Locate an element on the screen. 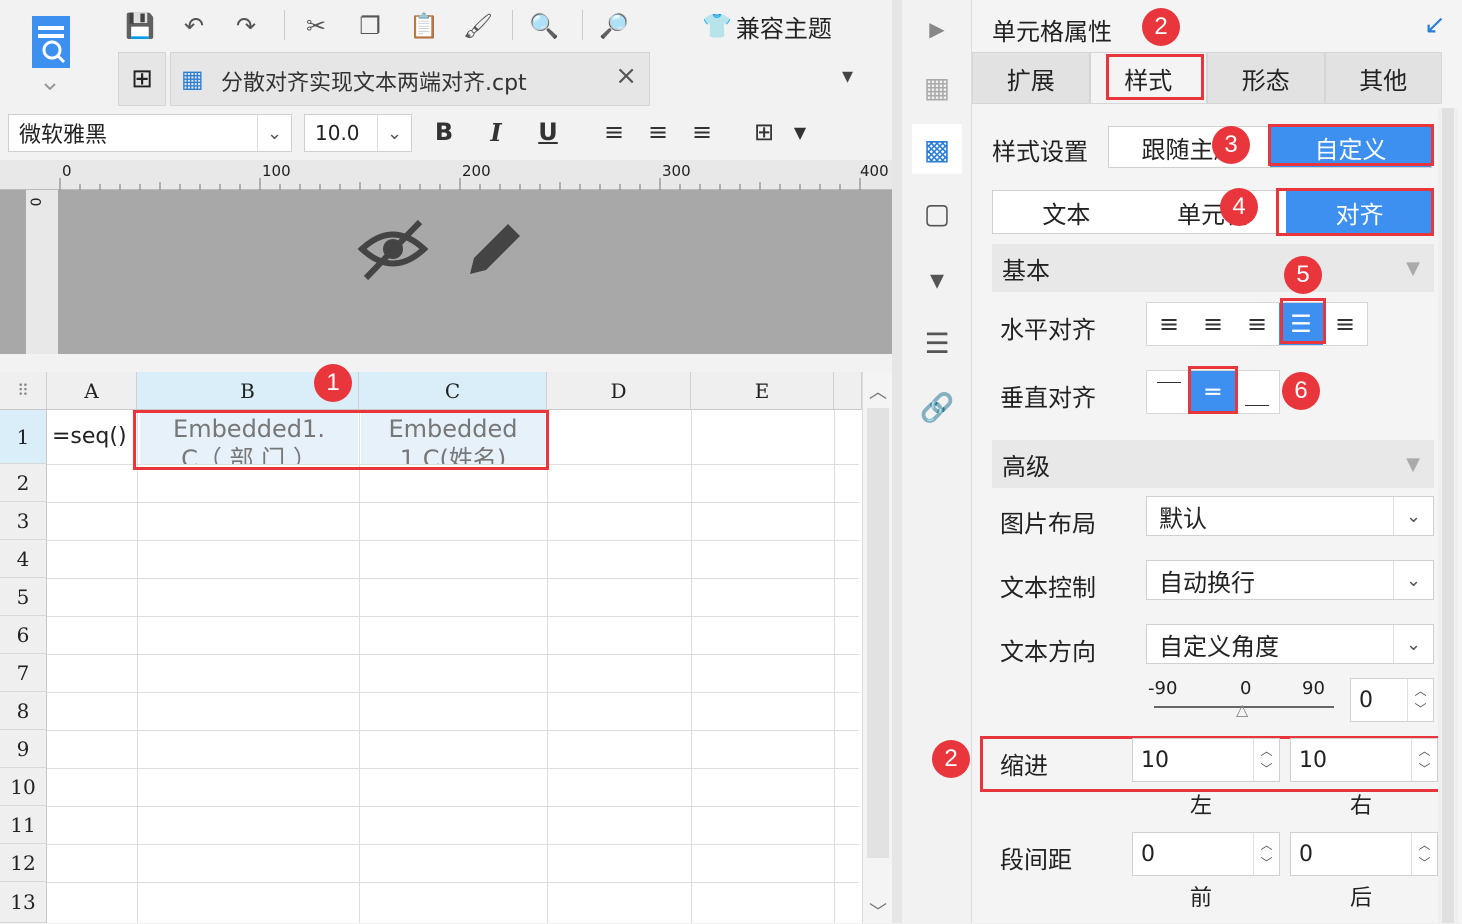 The width and height of the screenshot is (1462, 924). indent-left-stepper: 10 ︿ ﹀ is located at coordinates (1206, 760).